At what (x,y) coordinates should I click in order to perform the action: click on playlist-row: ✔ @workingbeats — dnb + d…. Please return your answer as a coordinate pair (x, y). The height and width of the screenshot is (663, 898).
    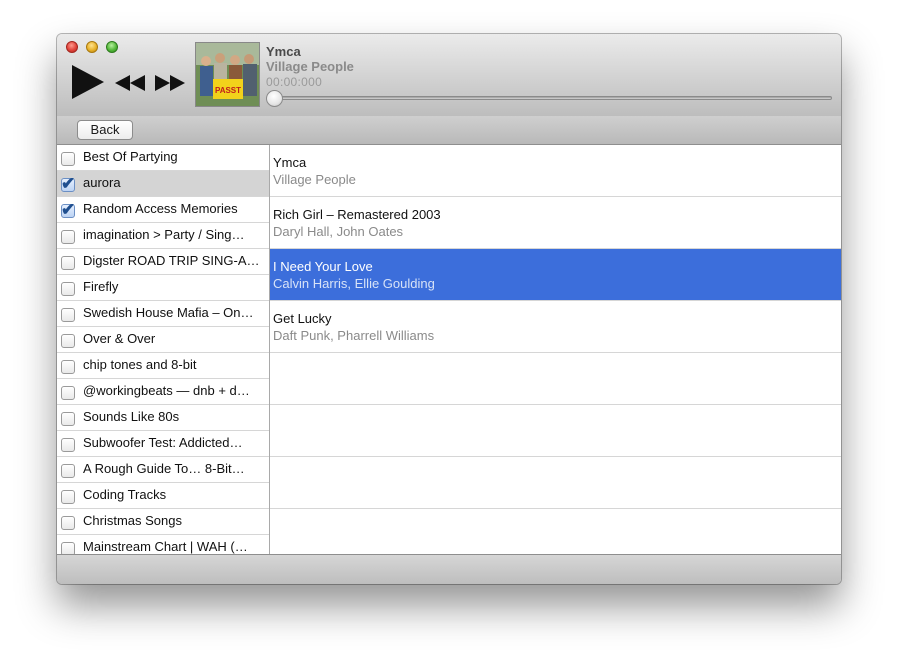
    Looking at the image, I should click on (163, 392).